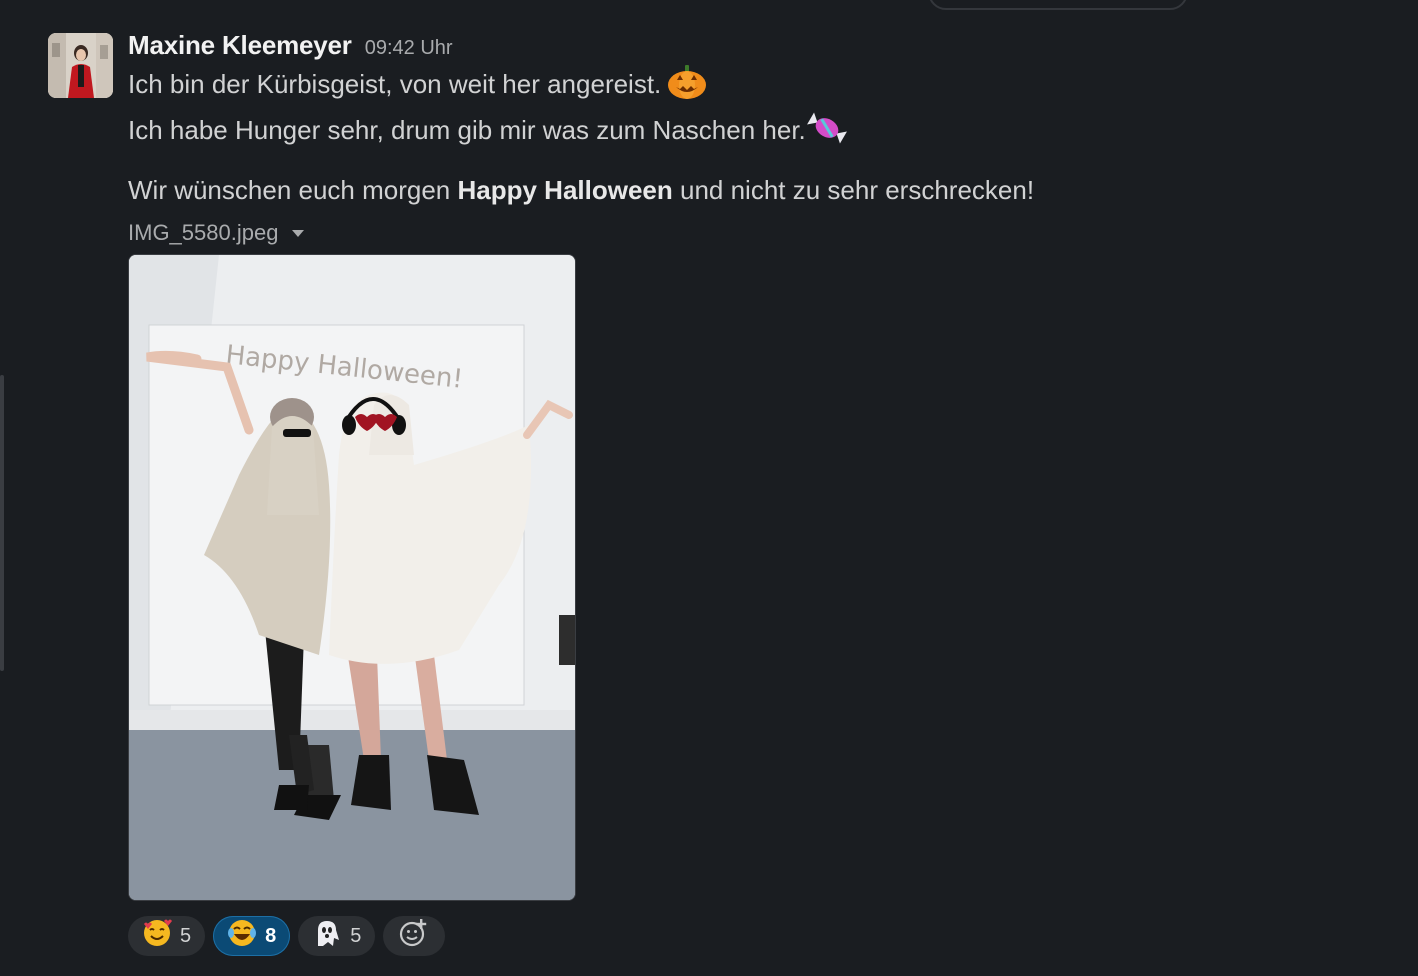 This screenshot has height=976, width=1418. I want to click on attachment-header: IMG_5580.jpeg, so click(748, 233).